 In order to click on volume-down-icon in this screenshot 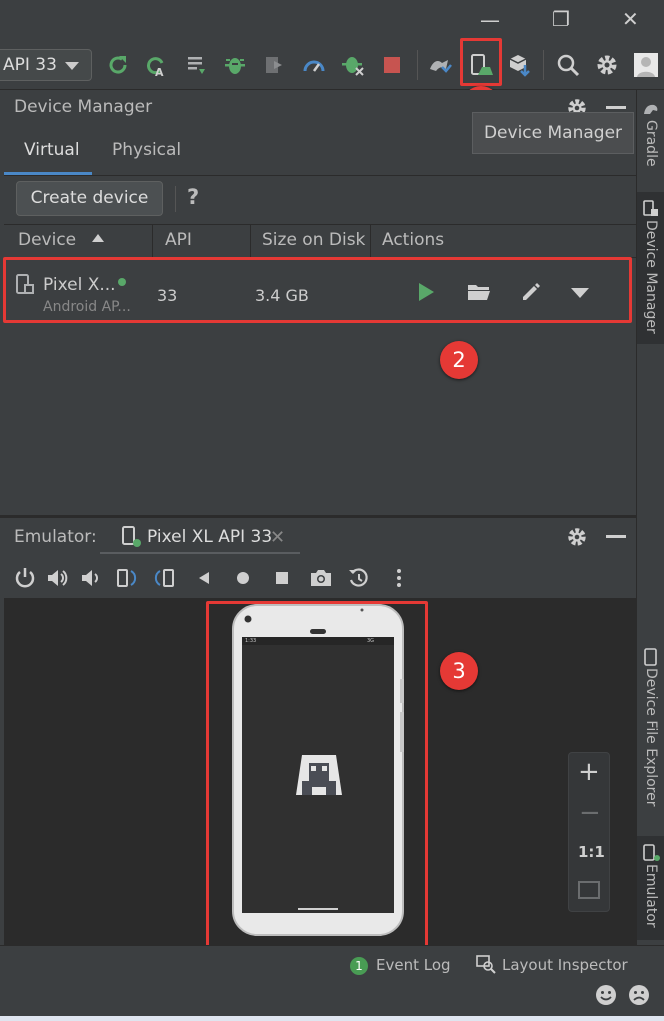, I will do `click(91, 578)`.